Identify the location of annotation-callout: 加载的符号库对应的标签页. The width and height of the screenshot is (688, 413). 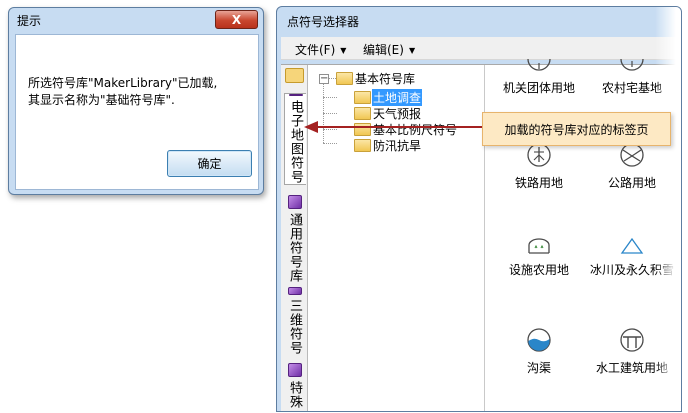
(576, 129).